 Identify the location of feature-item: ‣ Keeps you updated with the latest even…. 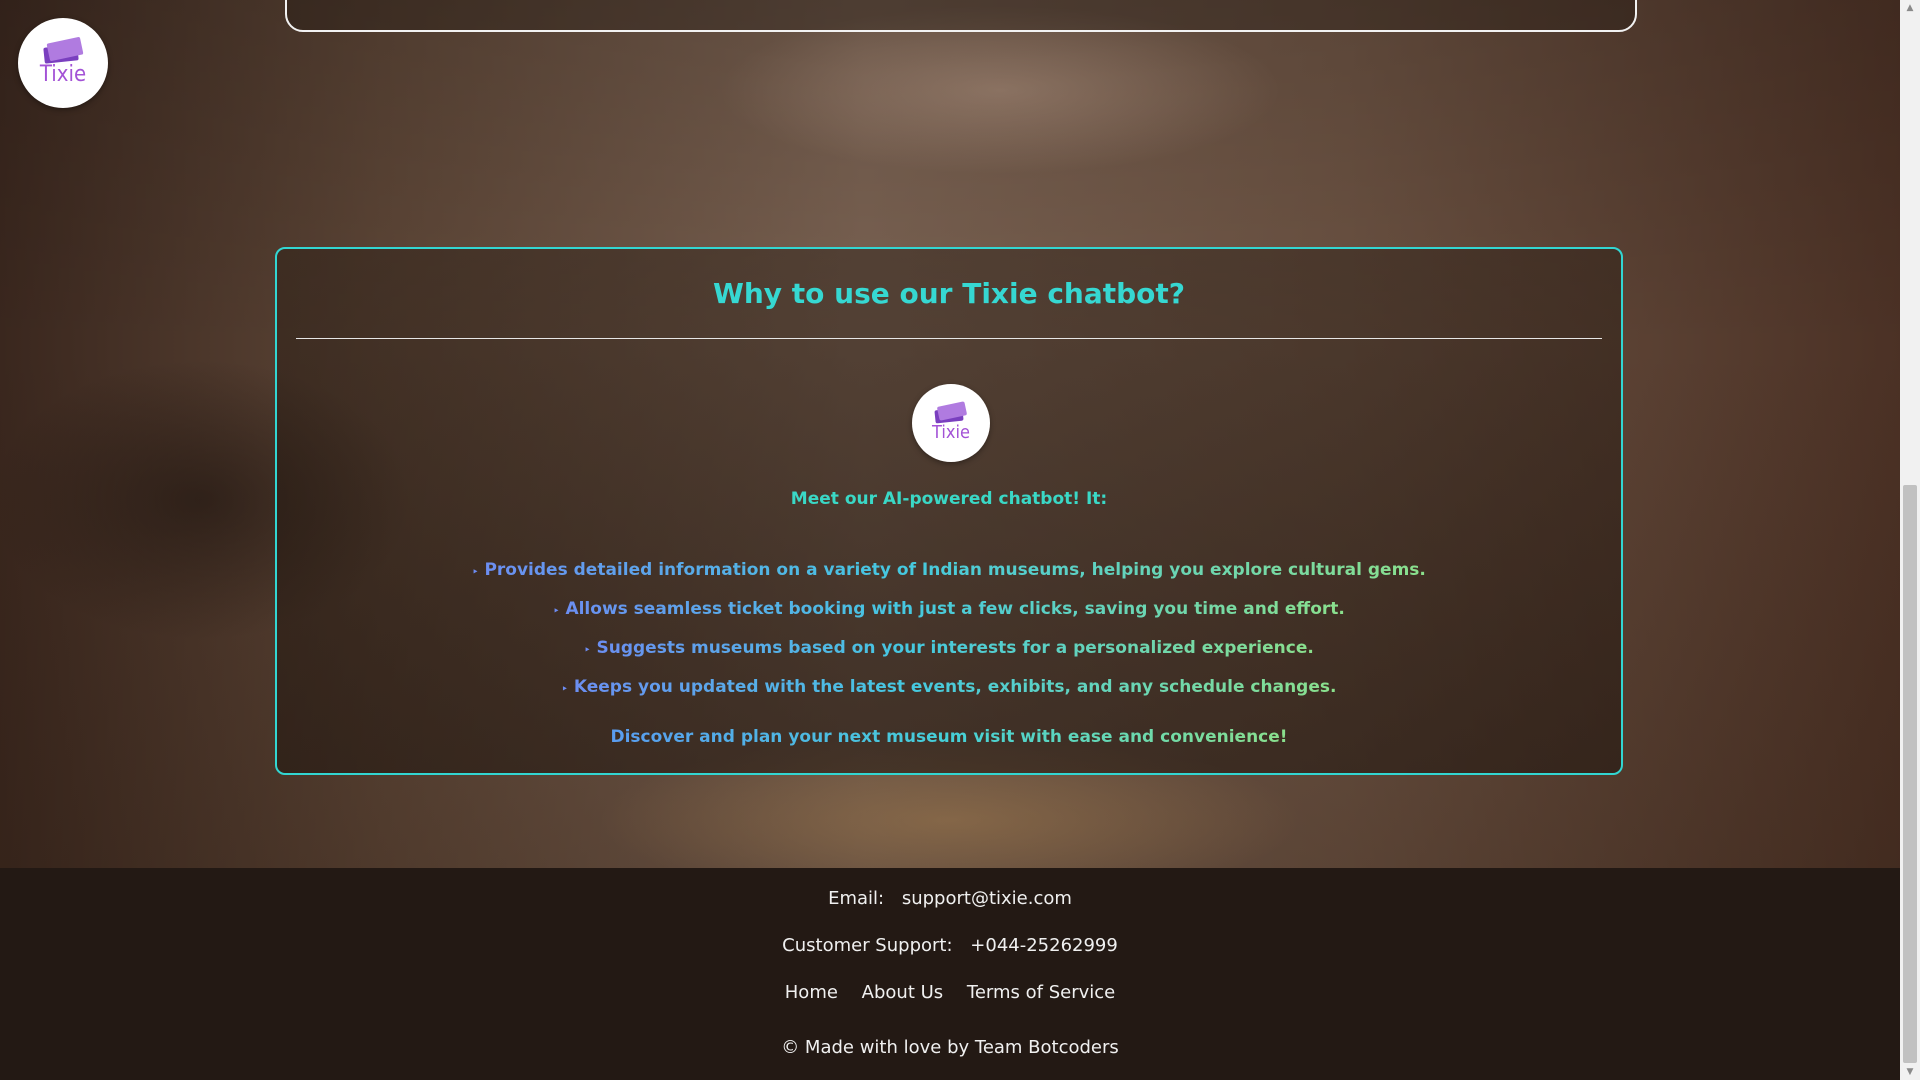
(949, 688).